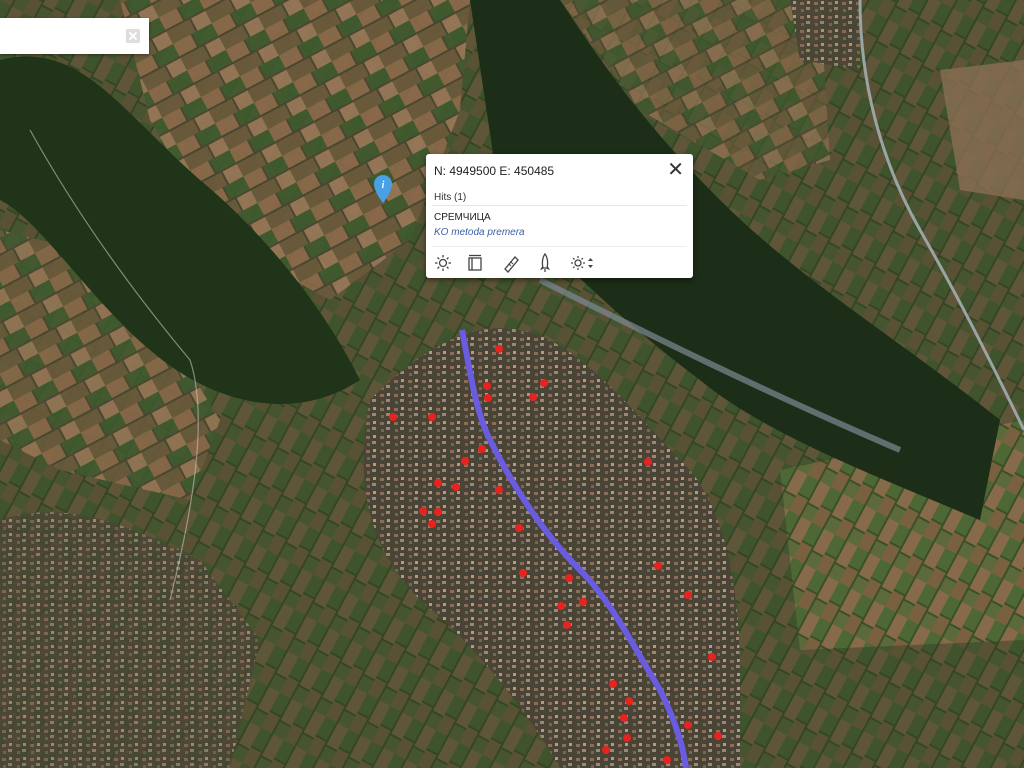  Describe the element at coordinates (582, 263) in the screenshot. I see `brightness-dropdown-icon` at that location.